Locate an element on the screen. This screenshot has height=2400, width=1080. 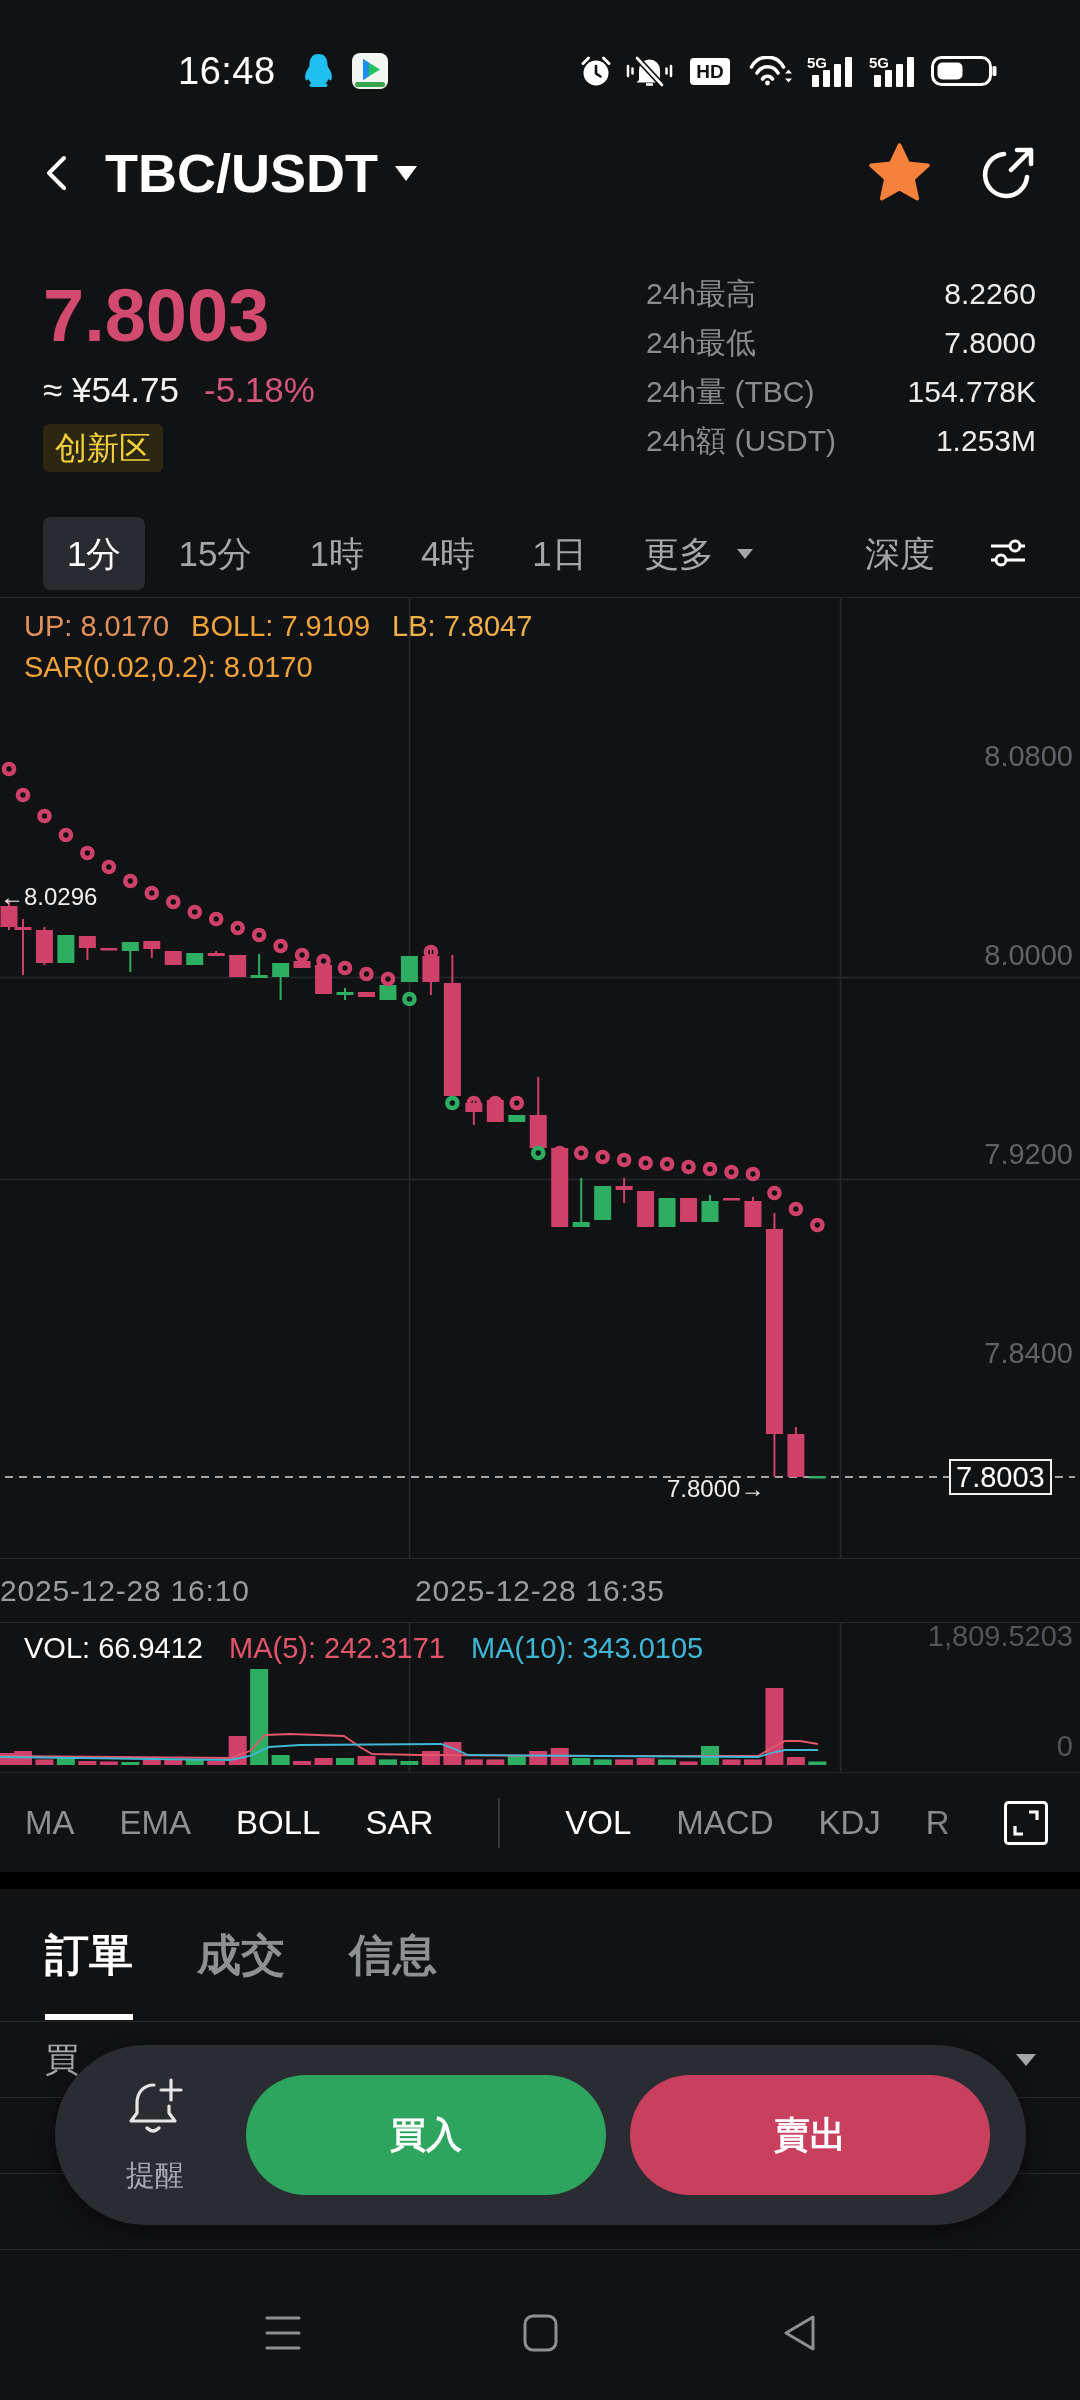
pair-selector: TBC/USDT is located at coordinates (261, 173).